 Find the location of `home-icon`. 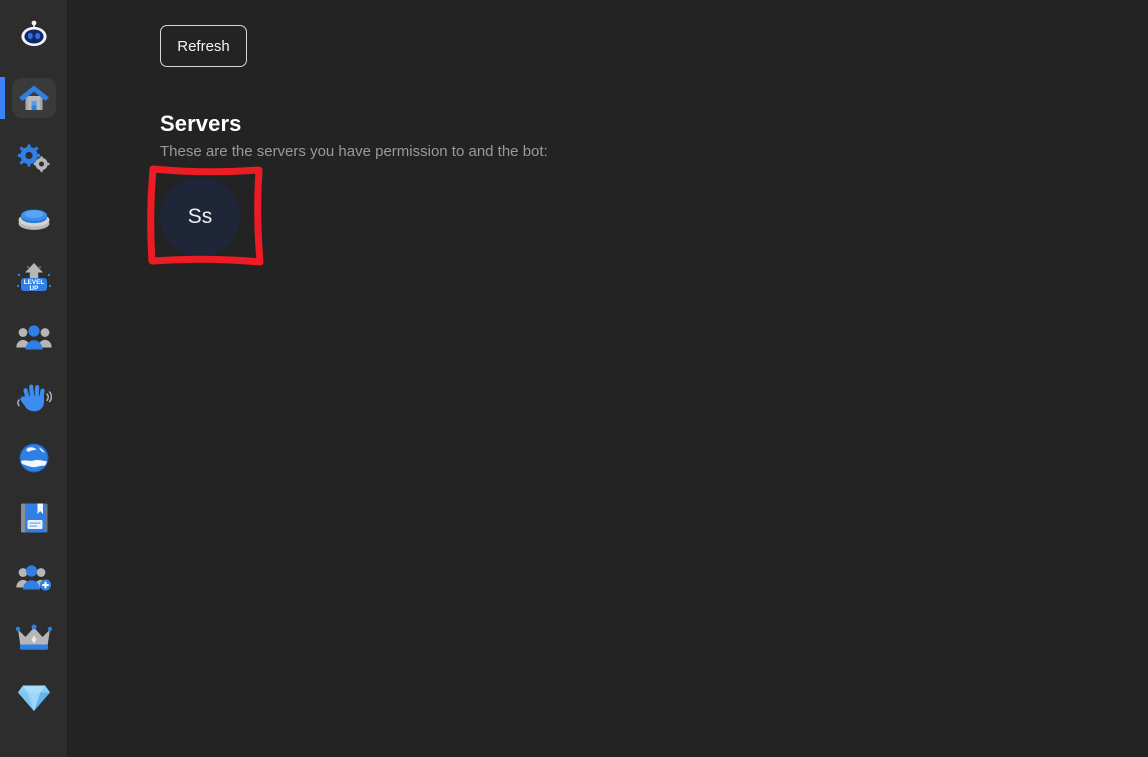

home-icon is located at coordinates (34, 98).